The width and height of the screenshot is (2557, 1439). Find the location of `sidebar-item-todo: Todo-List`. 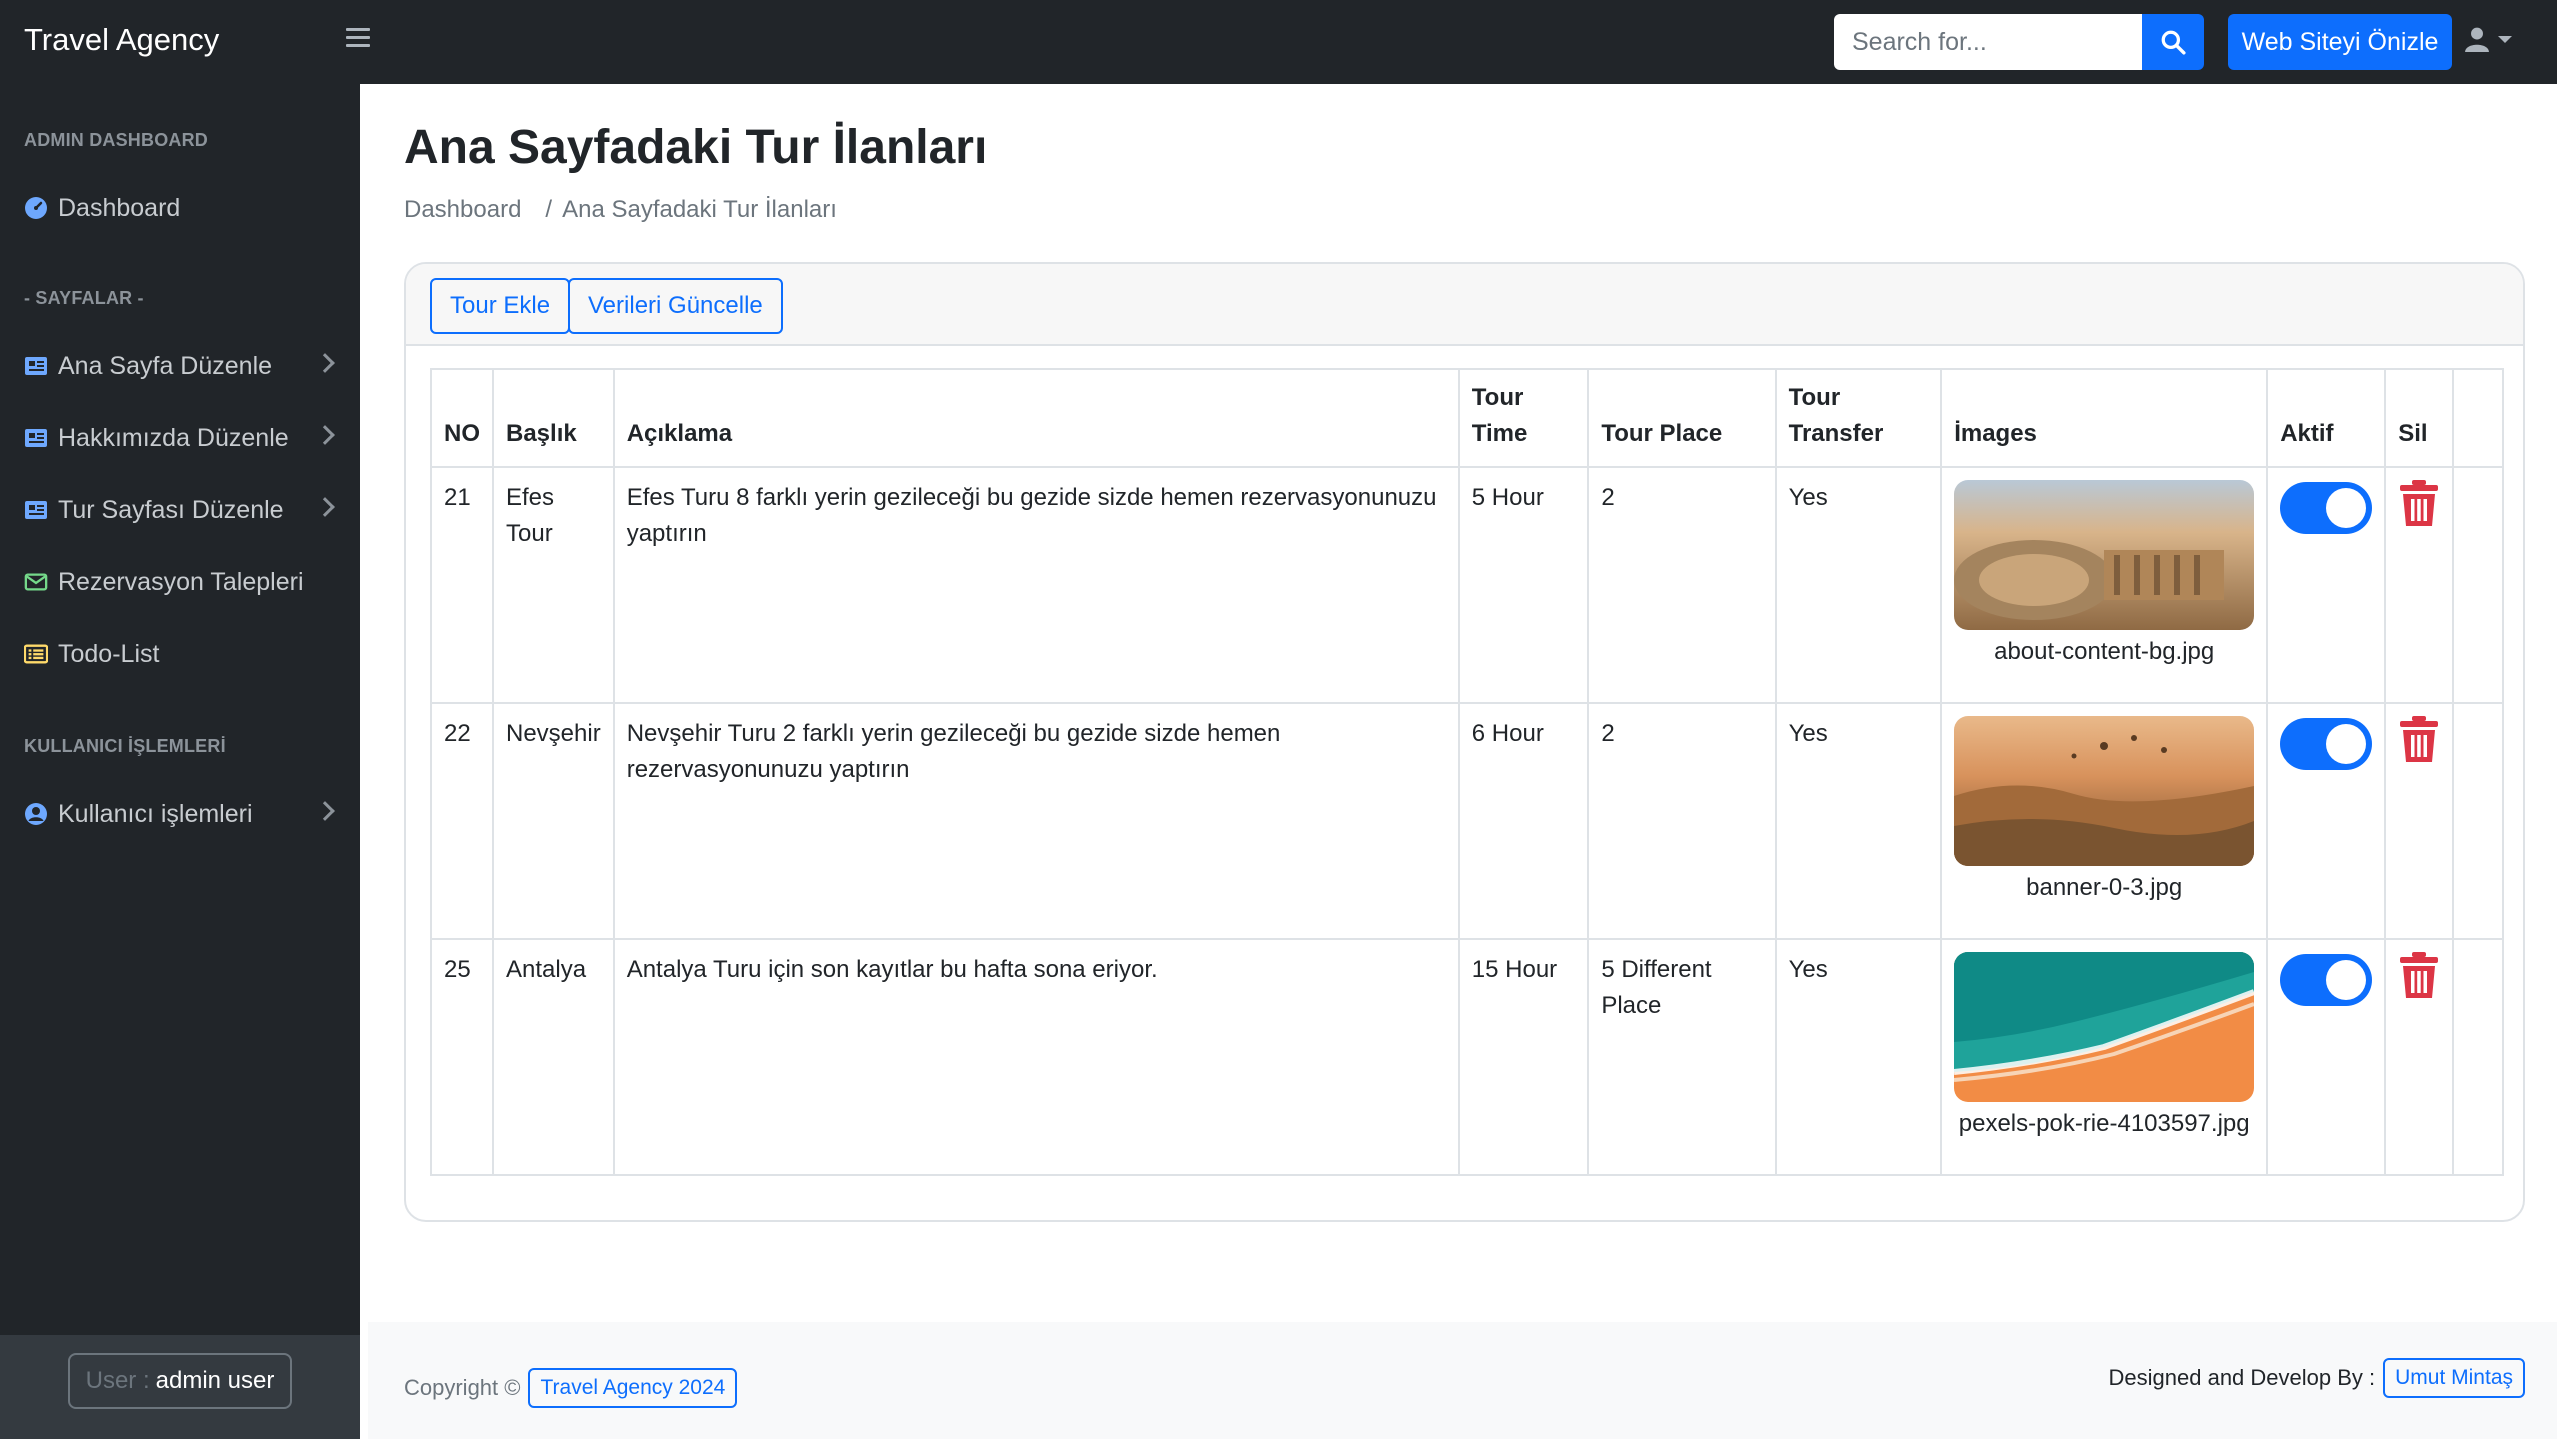

sidebar-item-todo: Todo-List is located at coordinates (180, 654).